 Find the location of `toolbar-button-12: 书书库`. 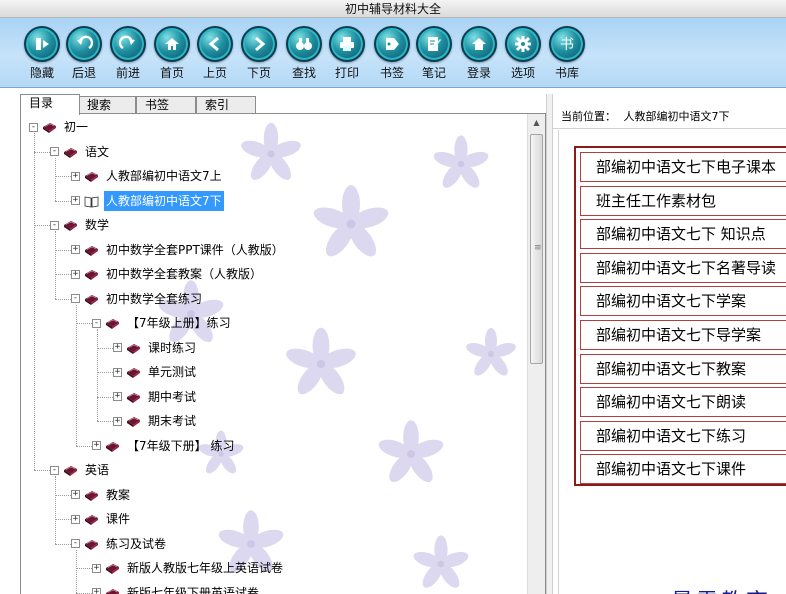

toolbar-button-12: 书书库 is located at coordinates (567, 55).